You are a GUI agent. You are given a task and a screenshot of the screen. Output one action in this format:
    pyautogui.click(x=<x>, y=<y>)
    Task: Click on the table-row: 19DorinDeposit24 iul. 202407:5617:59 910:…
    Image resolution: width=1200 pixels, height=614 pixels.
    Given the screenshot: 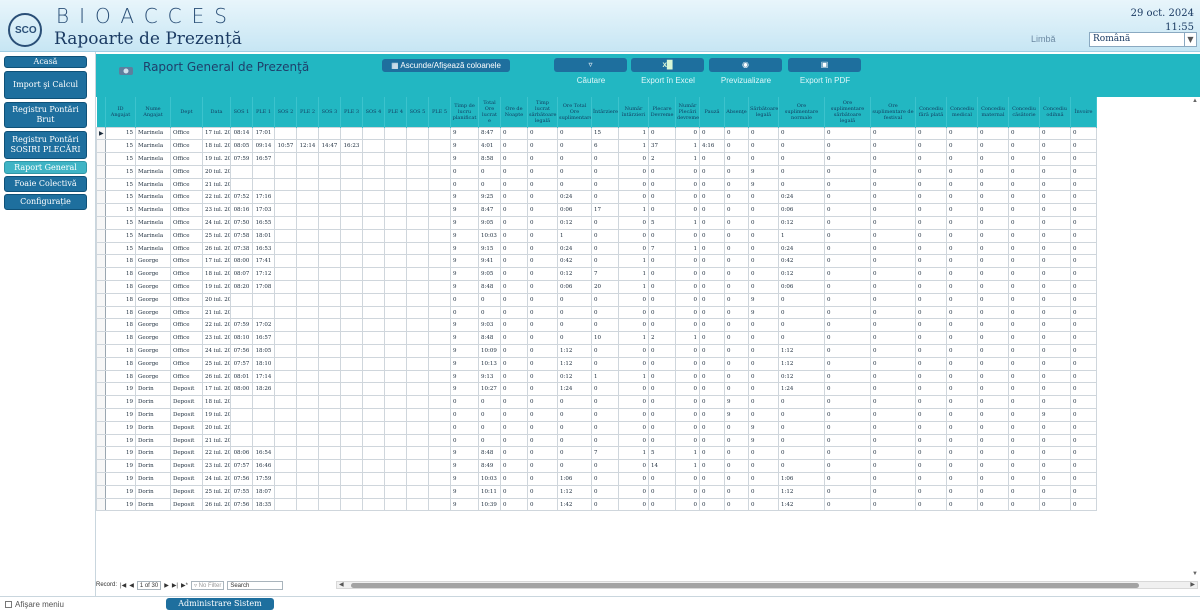 What is the action you would take?
    pyautogui.click(x=596, y=479)
    